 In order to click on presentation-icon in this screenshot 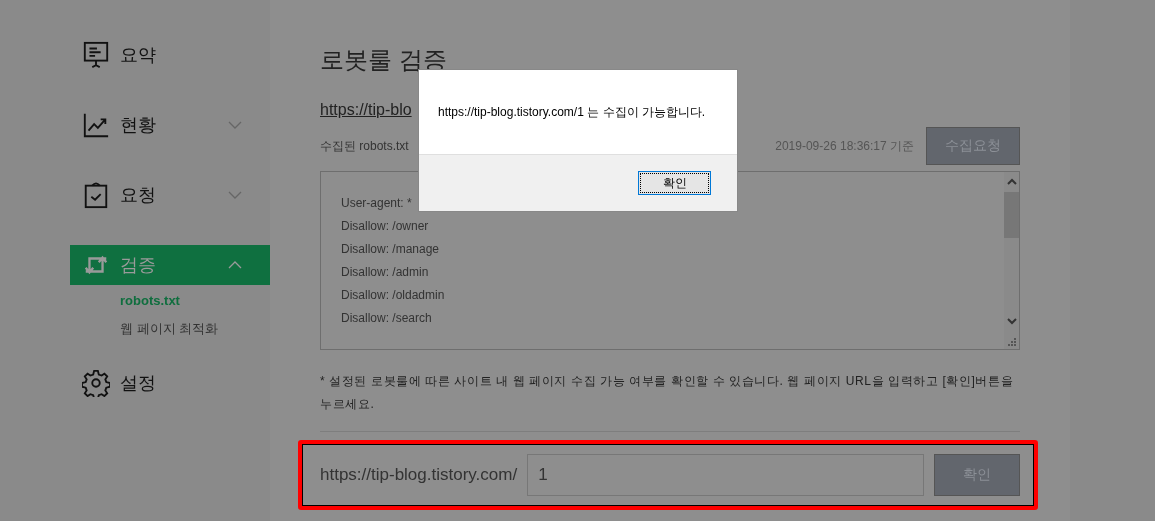, I will do `click(96, 55)`.